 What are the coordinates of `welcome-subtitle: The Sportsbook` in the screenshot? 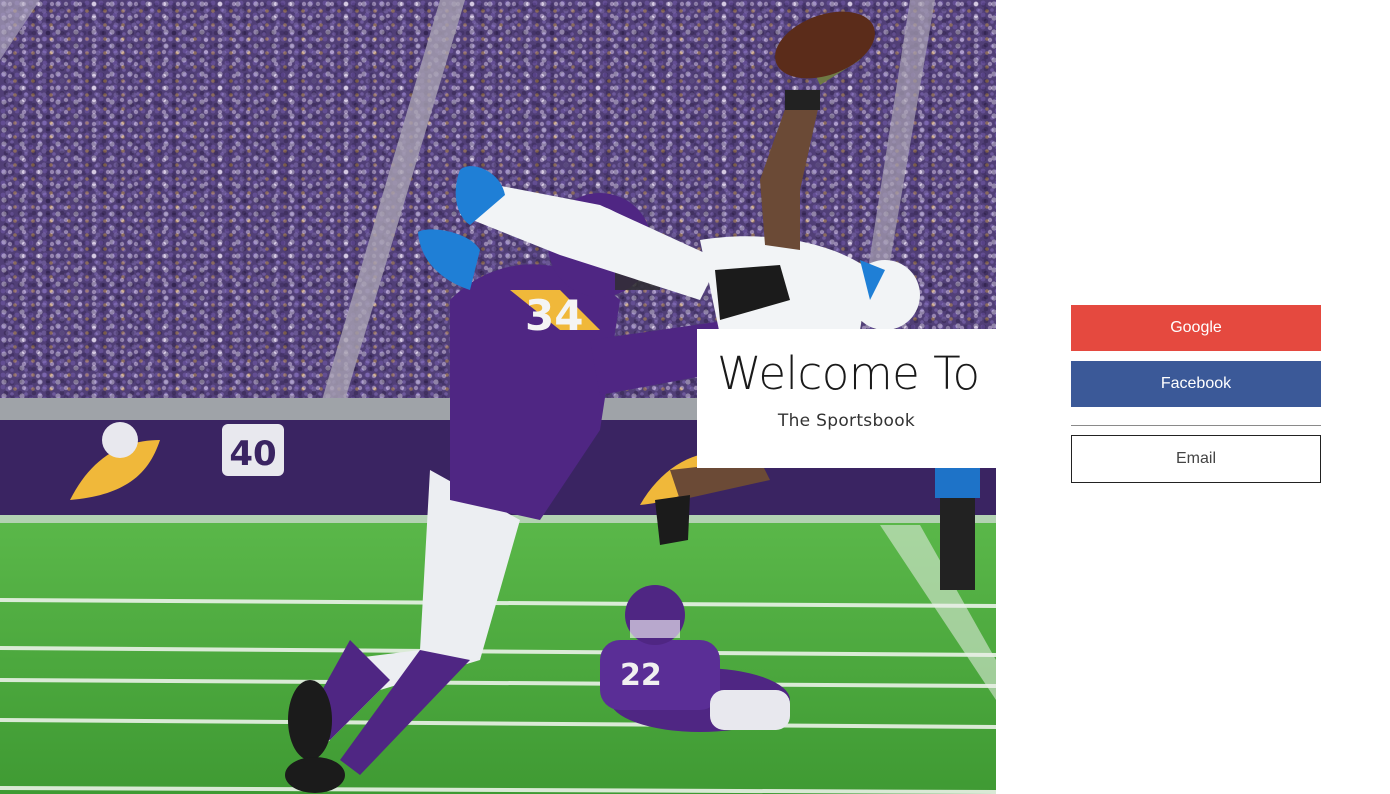 It's located at (846, 421).